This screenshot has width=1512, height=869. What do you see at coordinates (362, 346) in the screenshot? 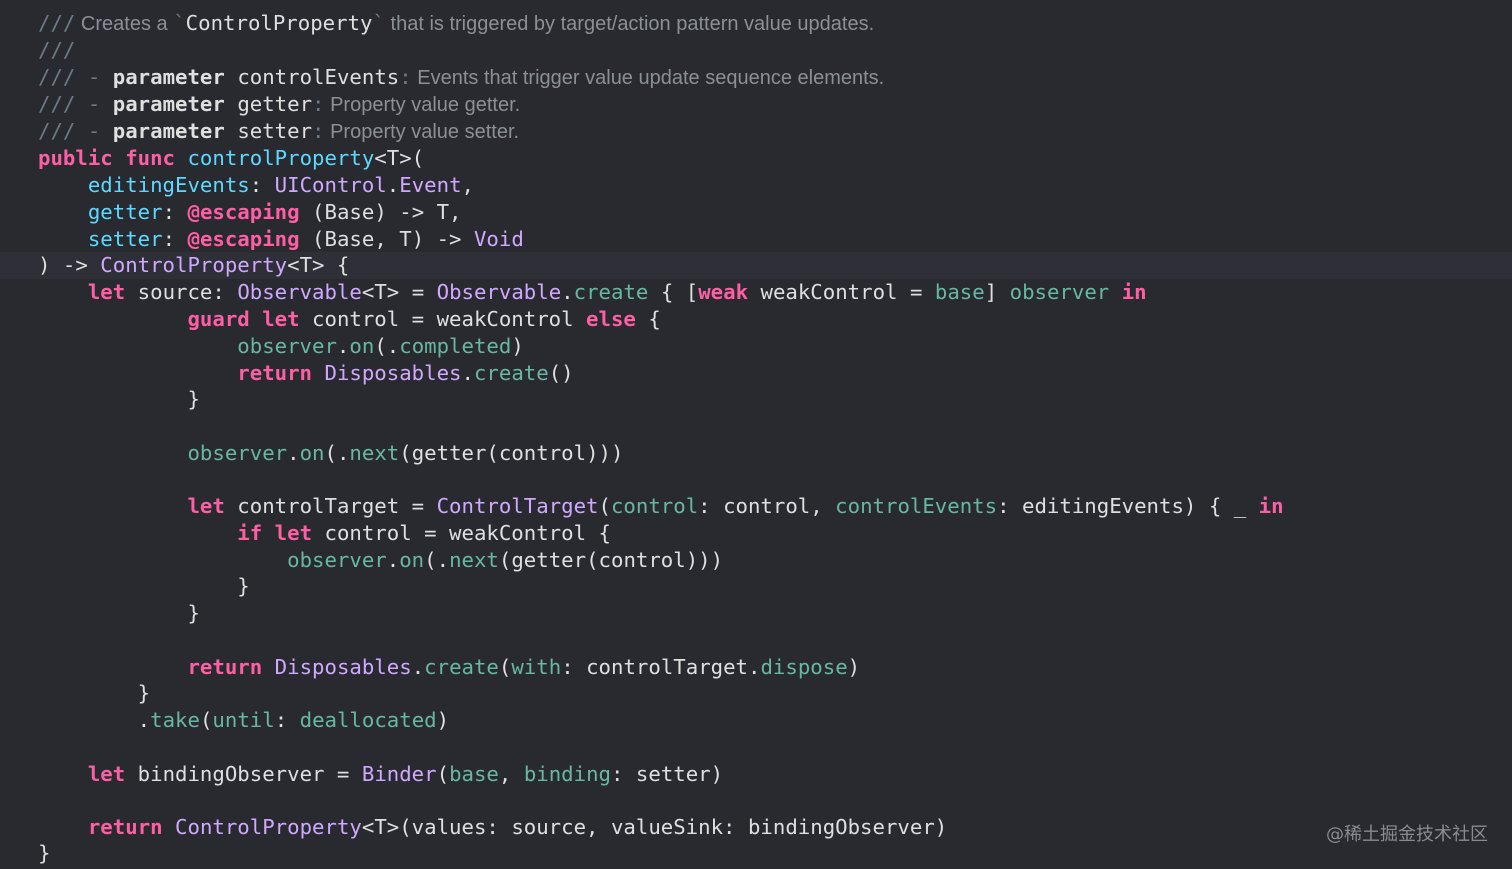
I see `member-name: on` at bounding box center [362, 346].